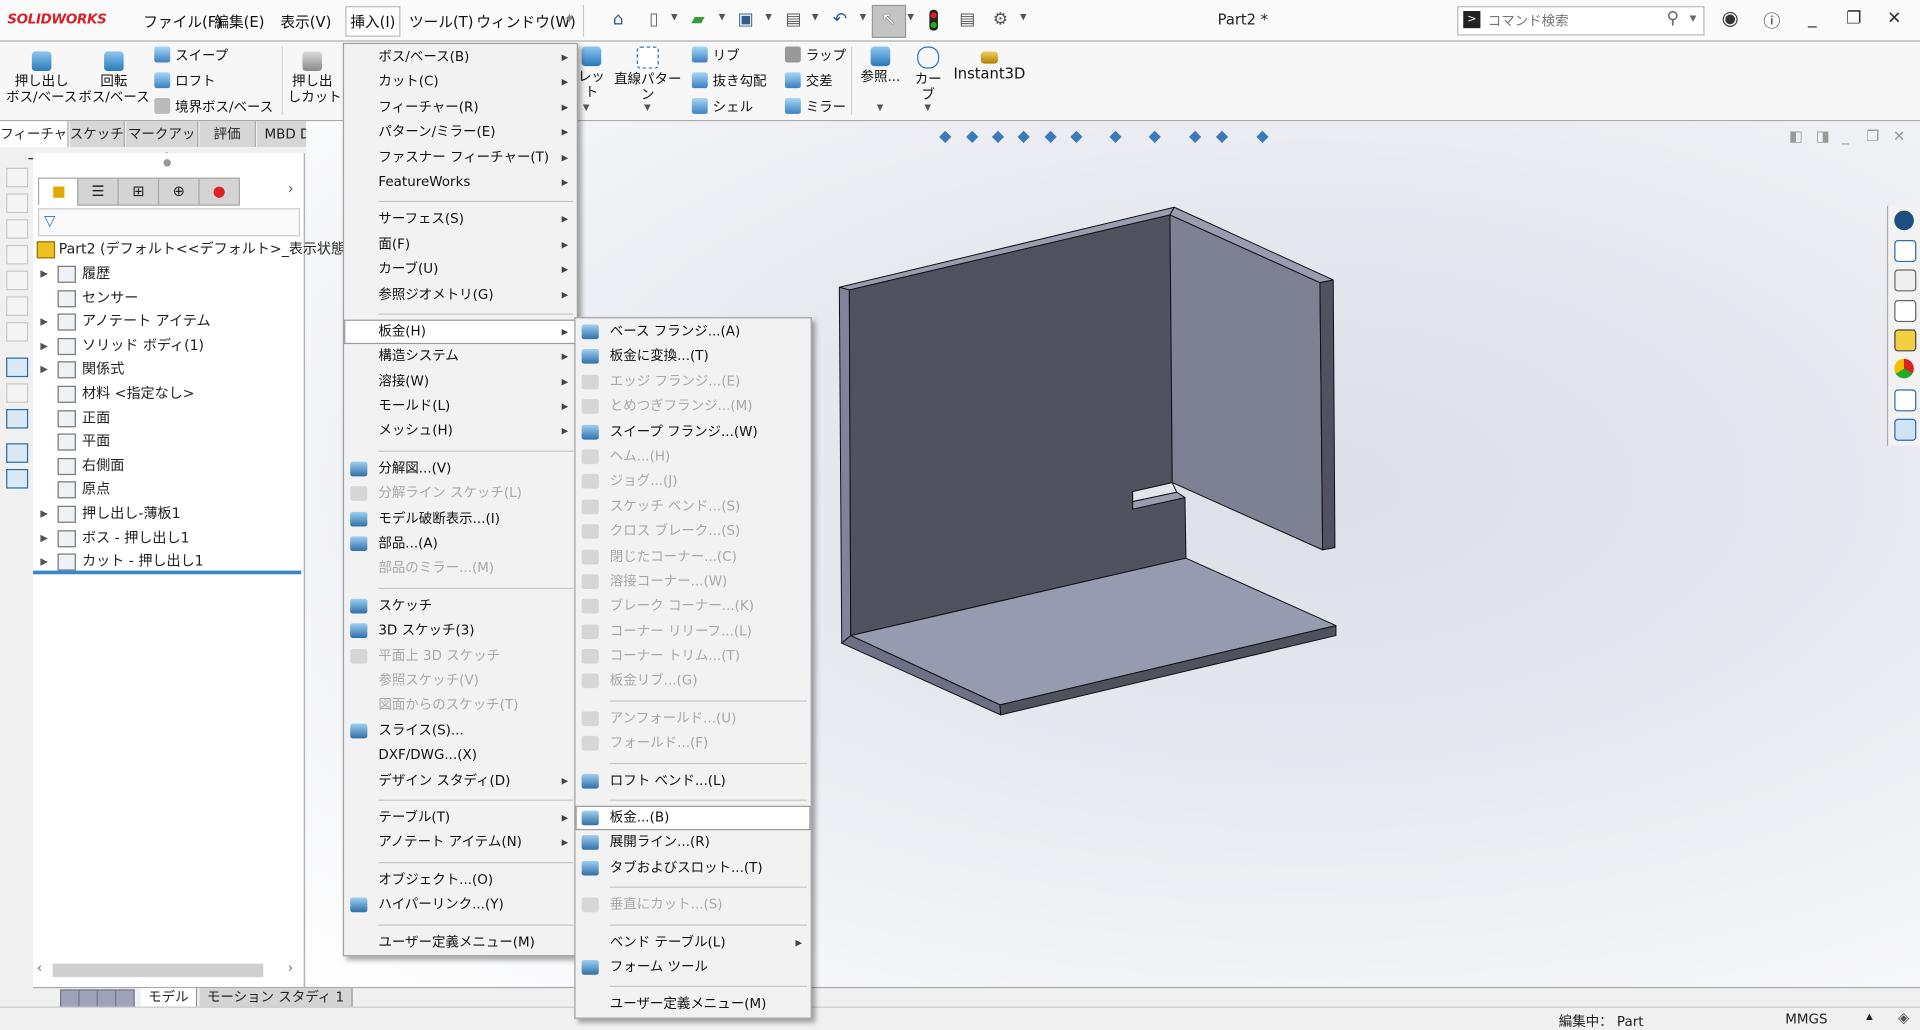 The image size is (1920, 1030). I want to click on sheet-metal-menu-item: エッジ フランジ...(E), so click(693, 382).